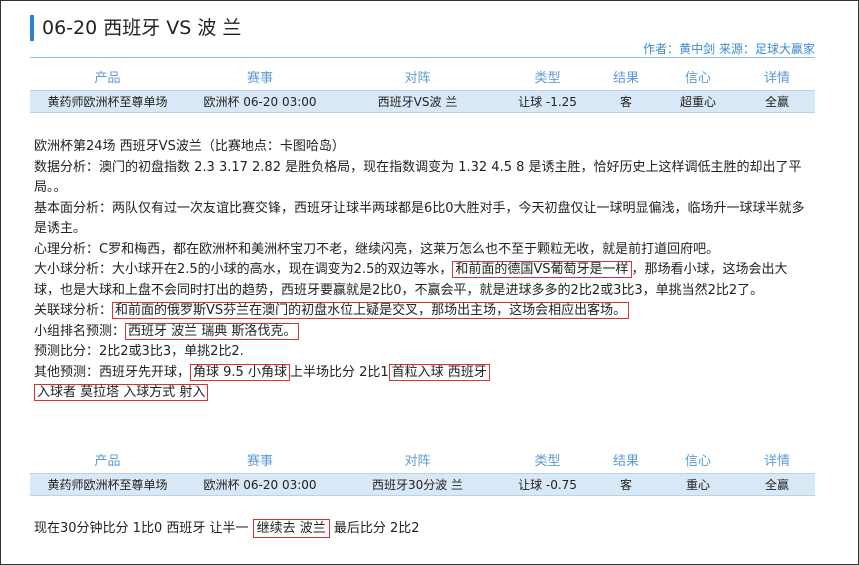 The image size is (859, 565). What do you see at coordinates (422, 57) in the screenshot?
I see `title-divider` at bounding box center [422, 57].